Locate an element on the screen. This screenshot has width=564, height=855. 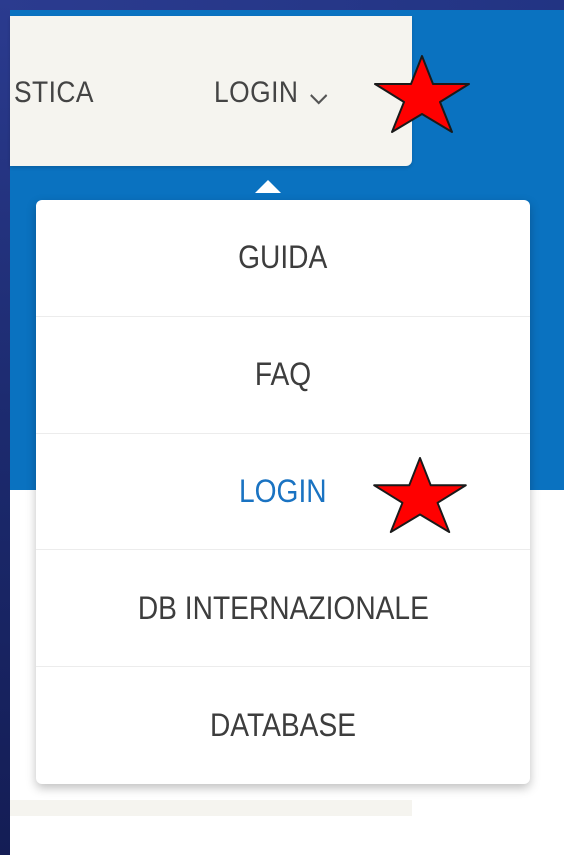
menu-item-database: DATABASE is located at coordinates (283, 725).